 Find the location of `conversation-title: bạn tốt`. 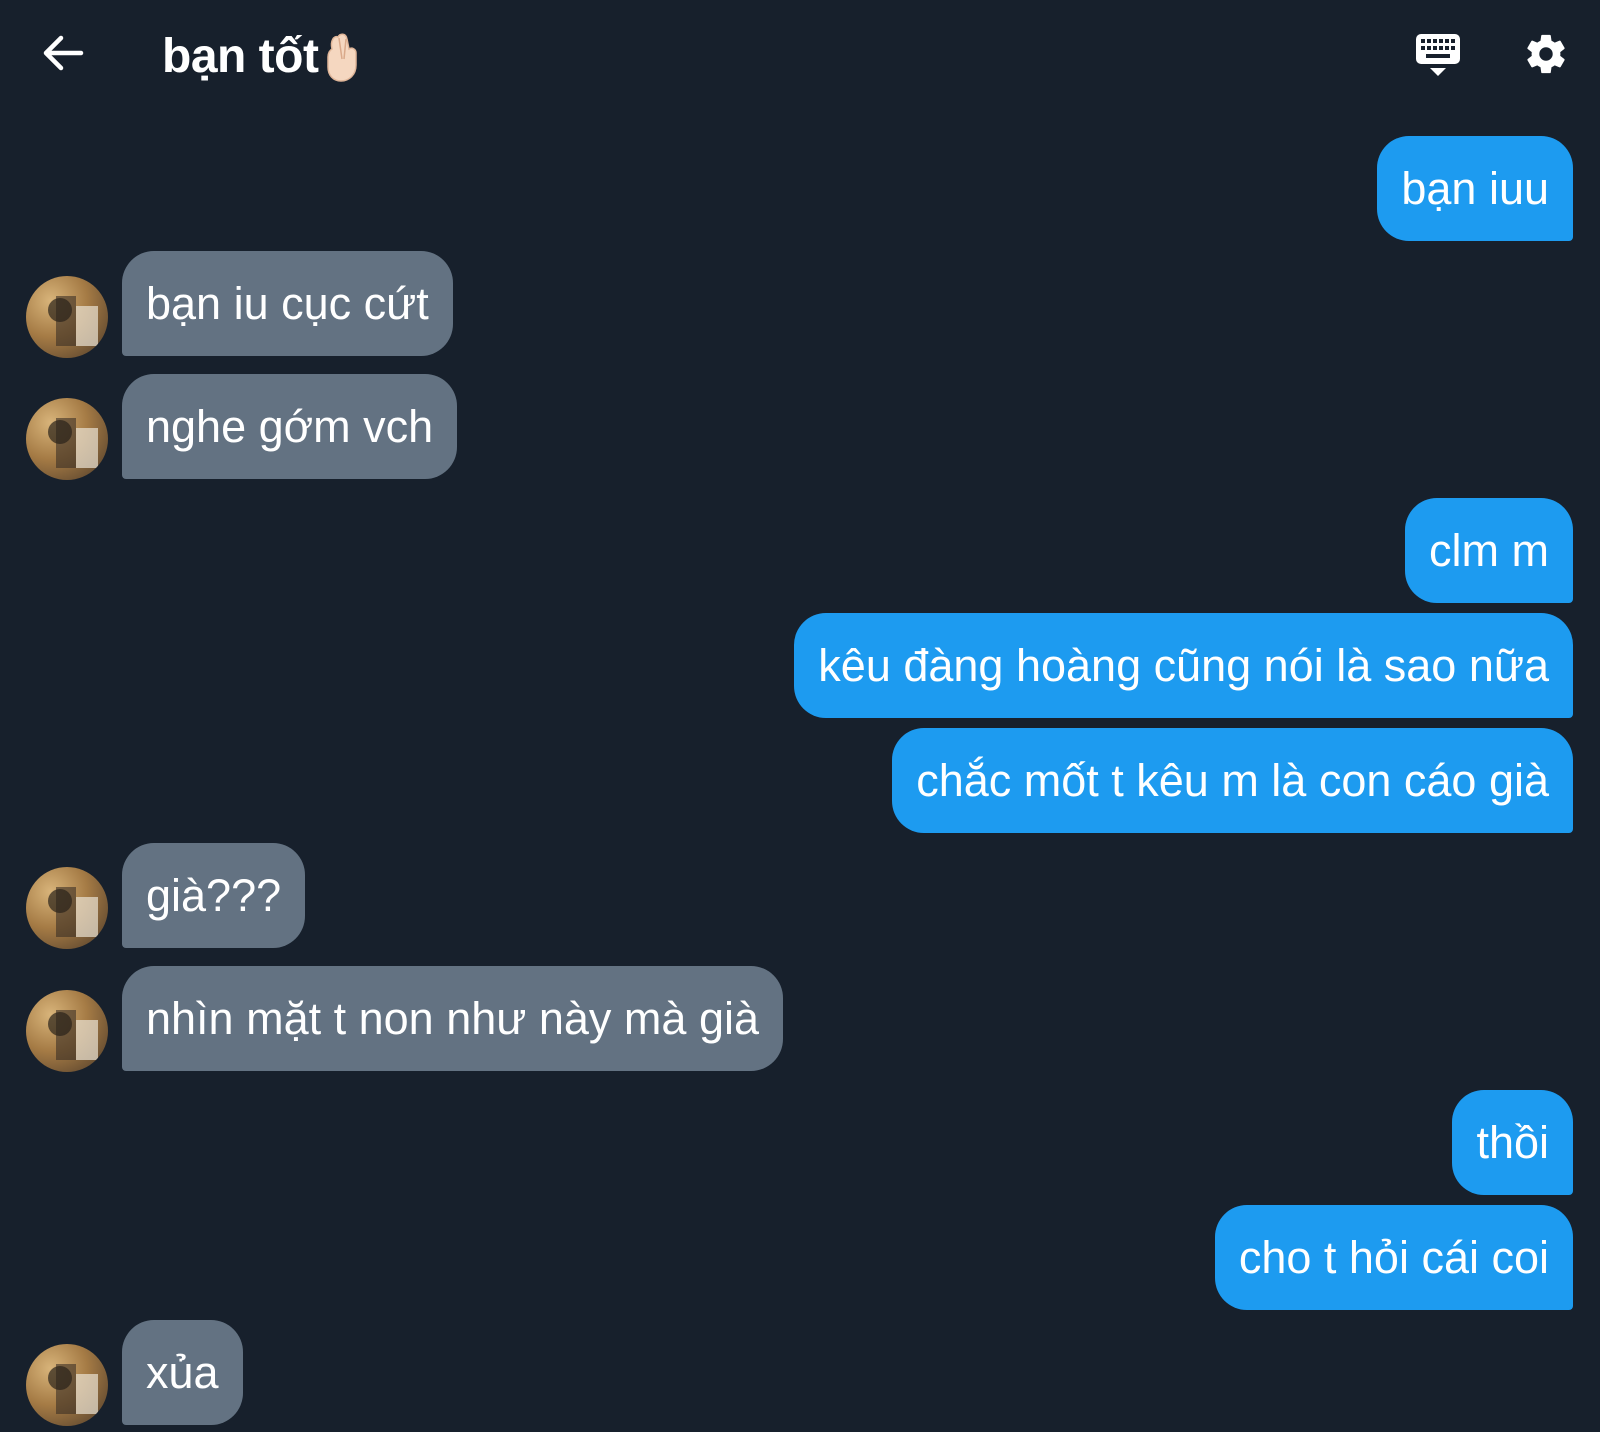

conversation-title: bạn tốt is located at coordinates (240, 56).